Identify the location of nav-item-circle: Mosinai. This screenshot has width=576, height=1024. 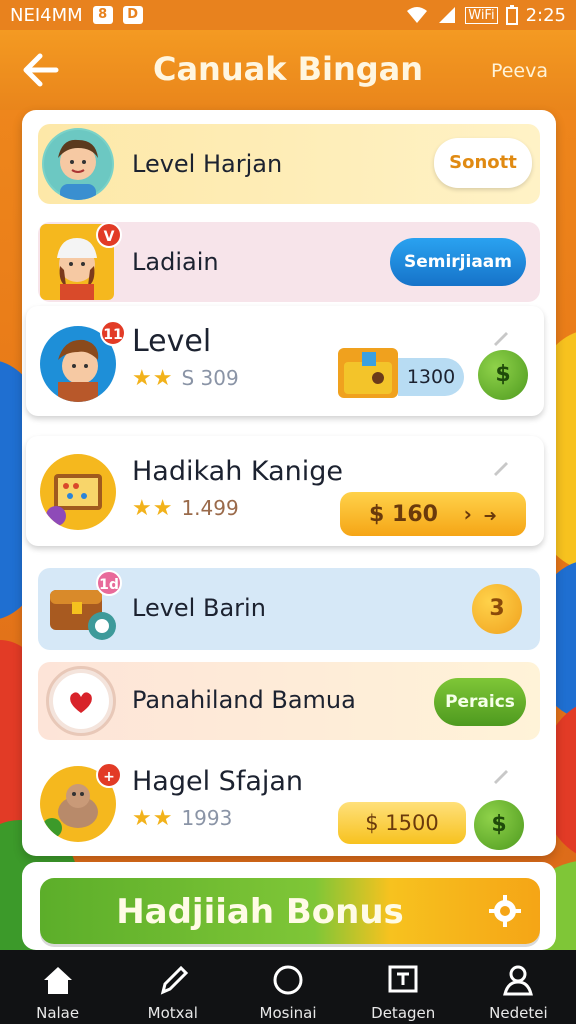
(287, 987).